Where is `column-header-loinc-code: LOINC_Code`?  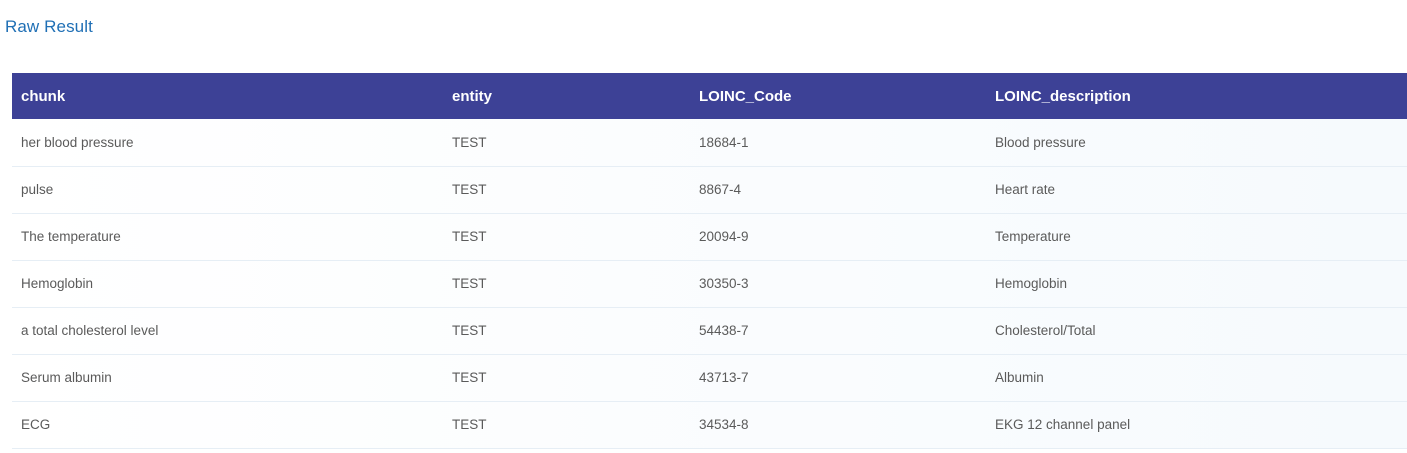
column-header-loinc-code: LOINC_Code is located at coordinates (838, 96).